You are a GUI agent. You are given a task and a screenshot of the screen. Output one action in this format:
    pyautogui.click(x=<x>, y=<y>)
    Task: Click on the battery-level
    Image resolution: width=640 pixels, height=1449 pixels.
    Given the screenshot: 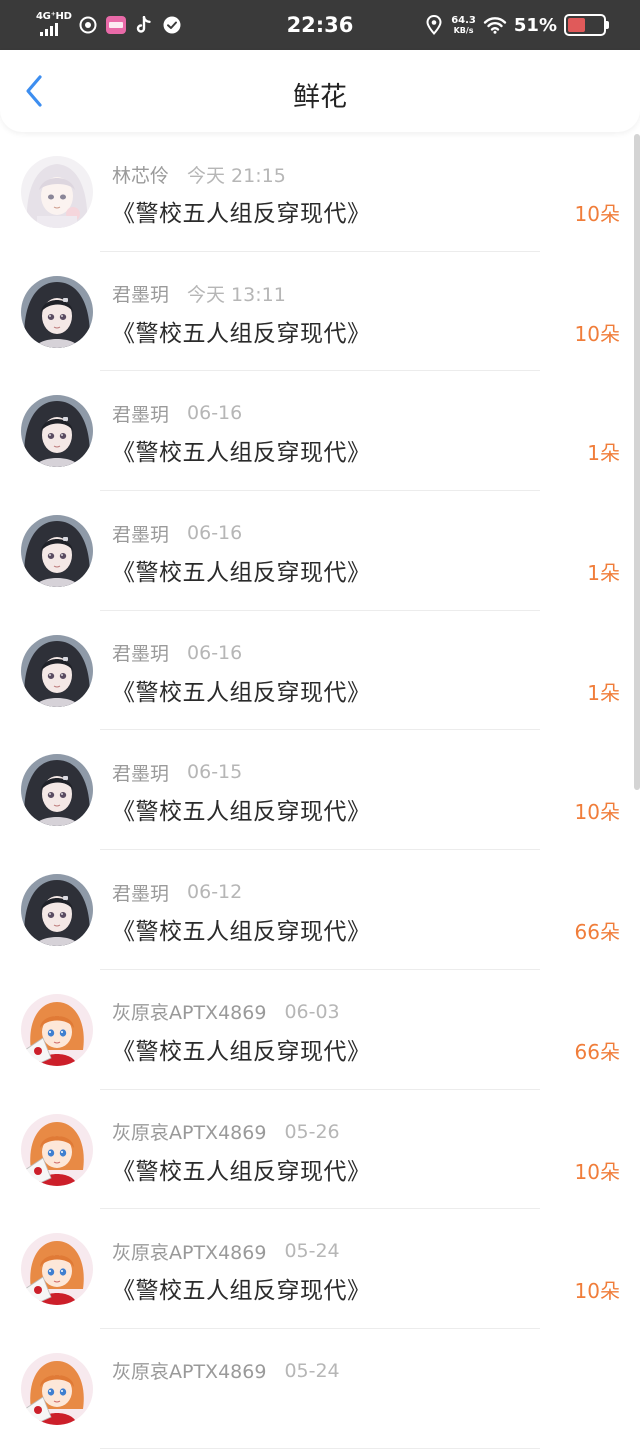 What is the action you would take?
    pyautogui.click(x=576, y=25)
    